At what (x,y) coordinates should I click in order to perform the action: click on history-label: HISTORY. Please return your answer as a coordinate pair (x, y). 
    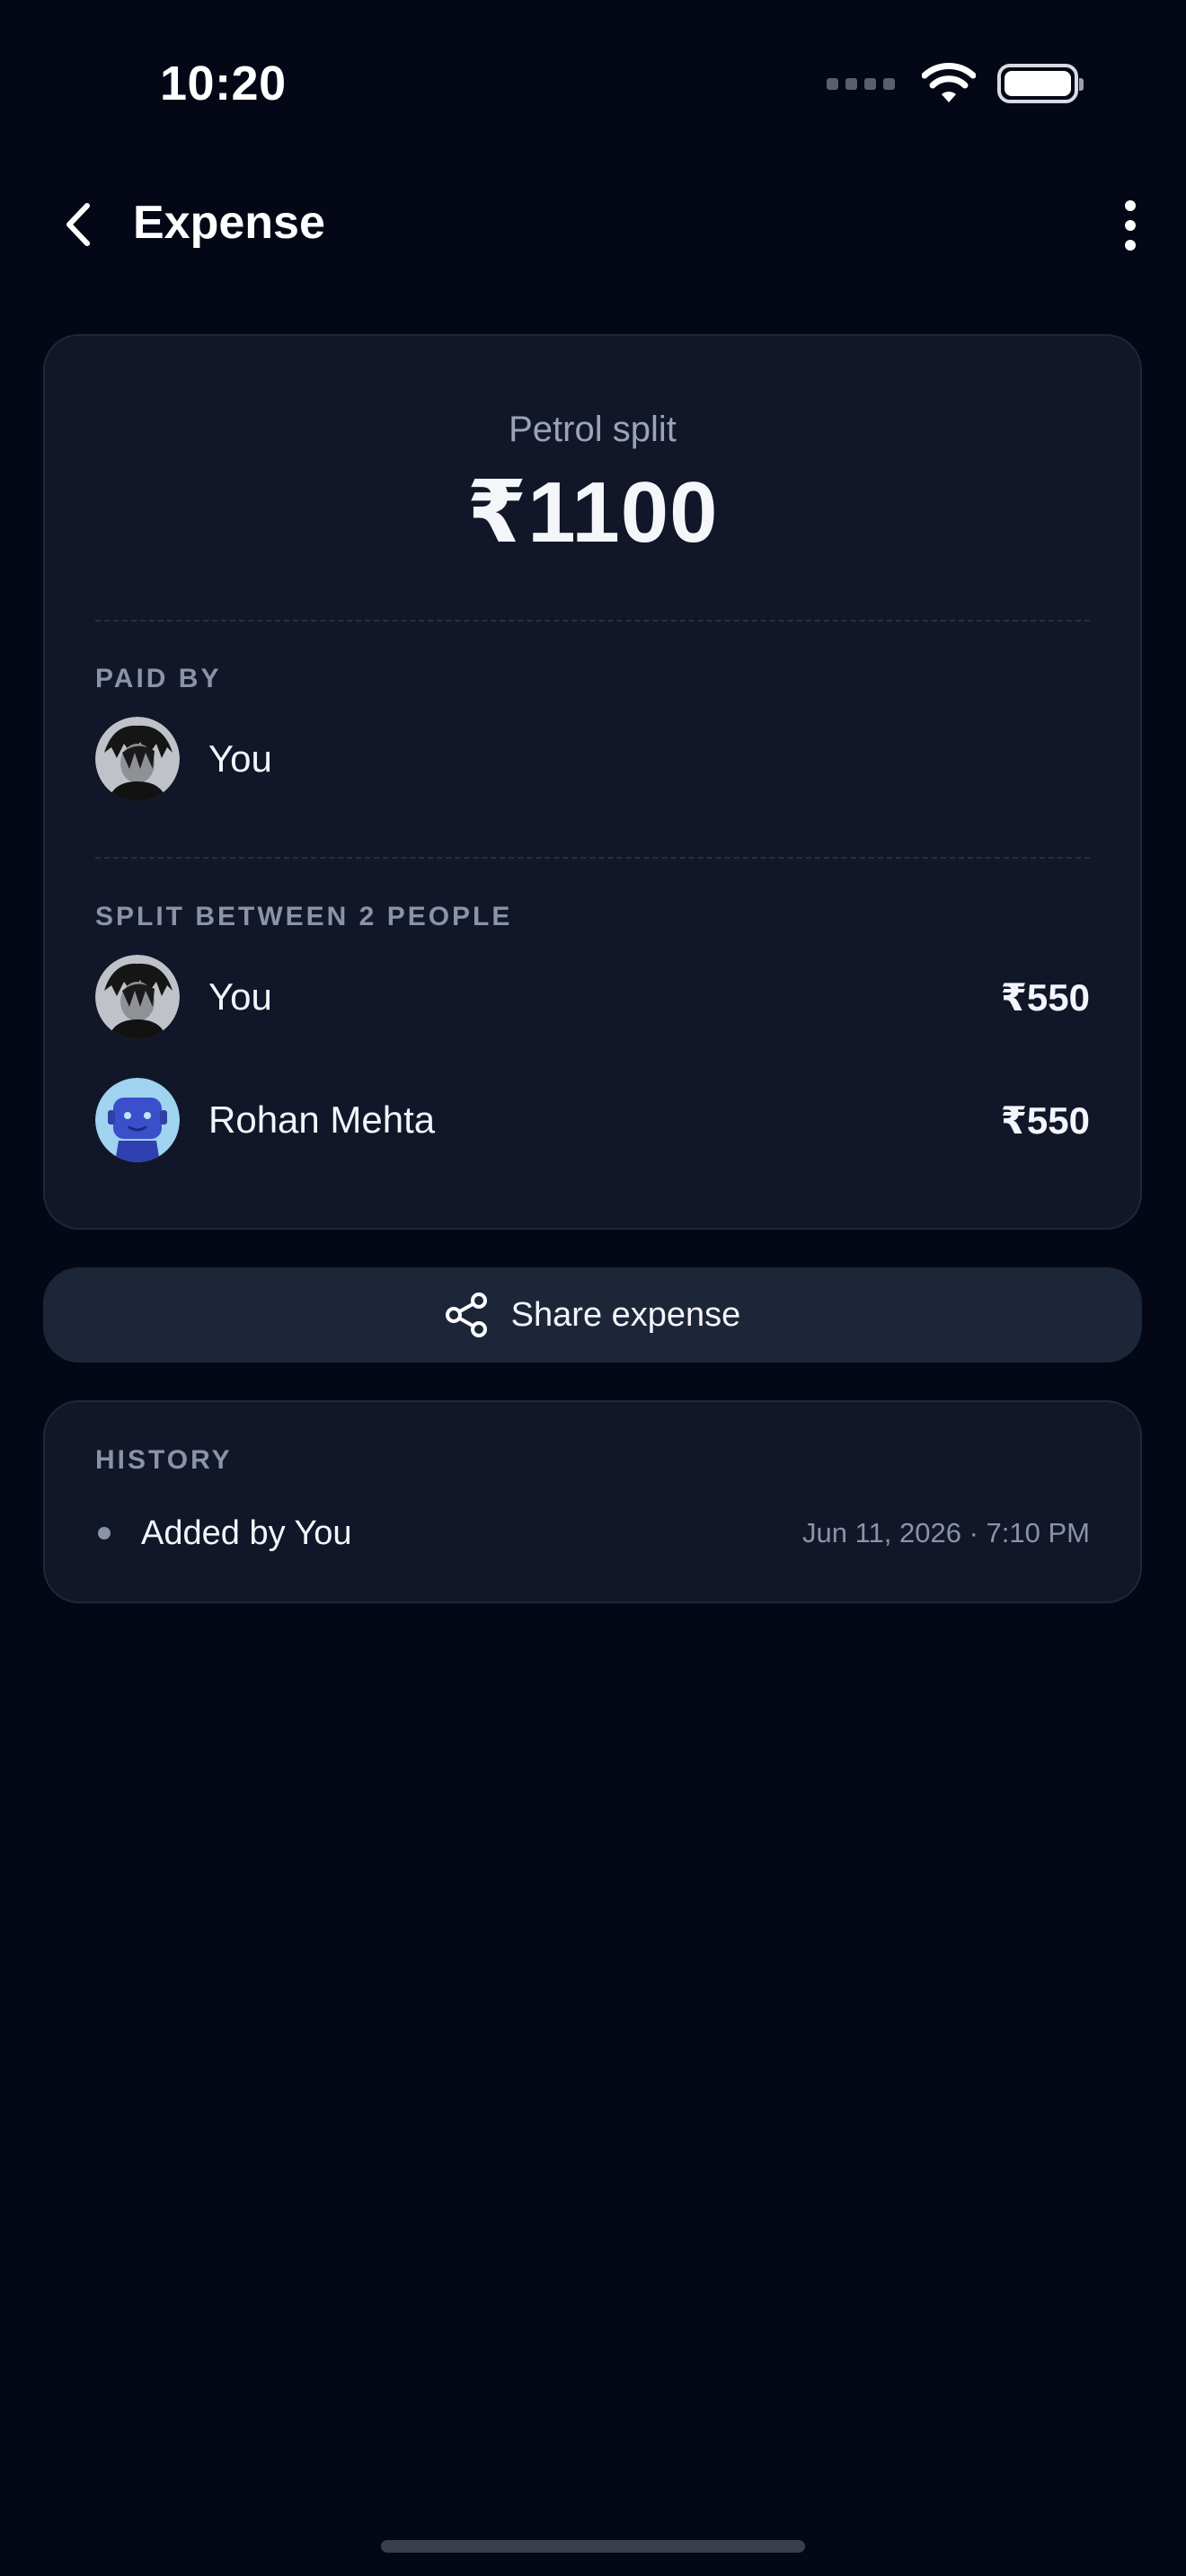
    Looking at the image, I should click on (164, 1460).